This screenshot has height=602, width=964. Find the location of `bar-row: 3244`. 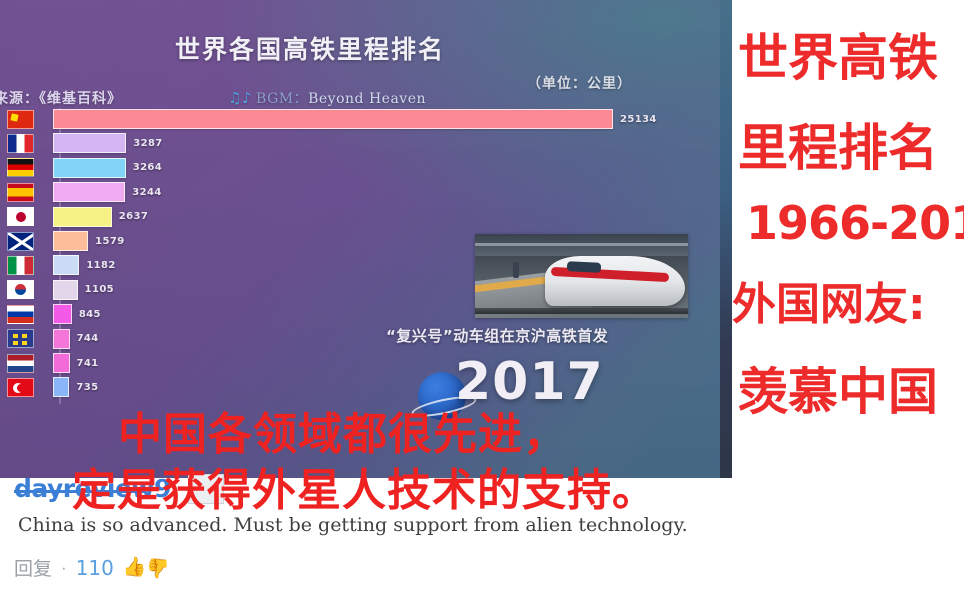

bar-row: 3244 is located at coordinates (81, 192).